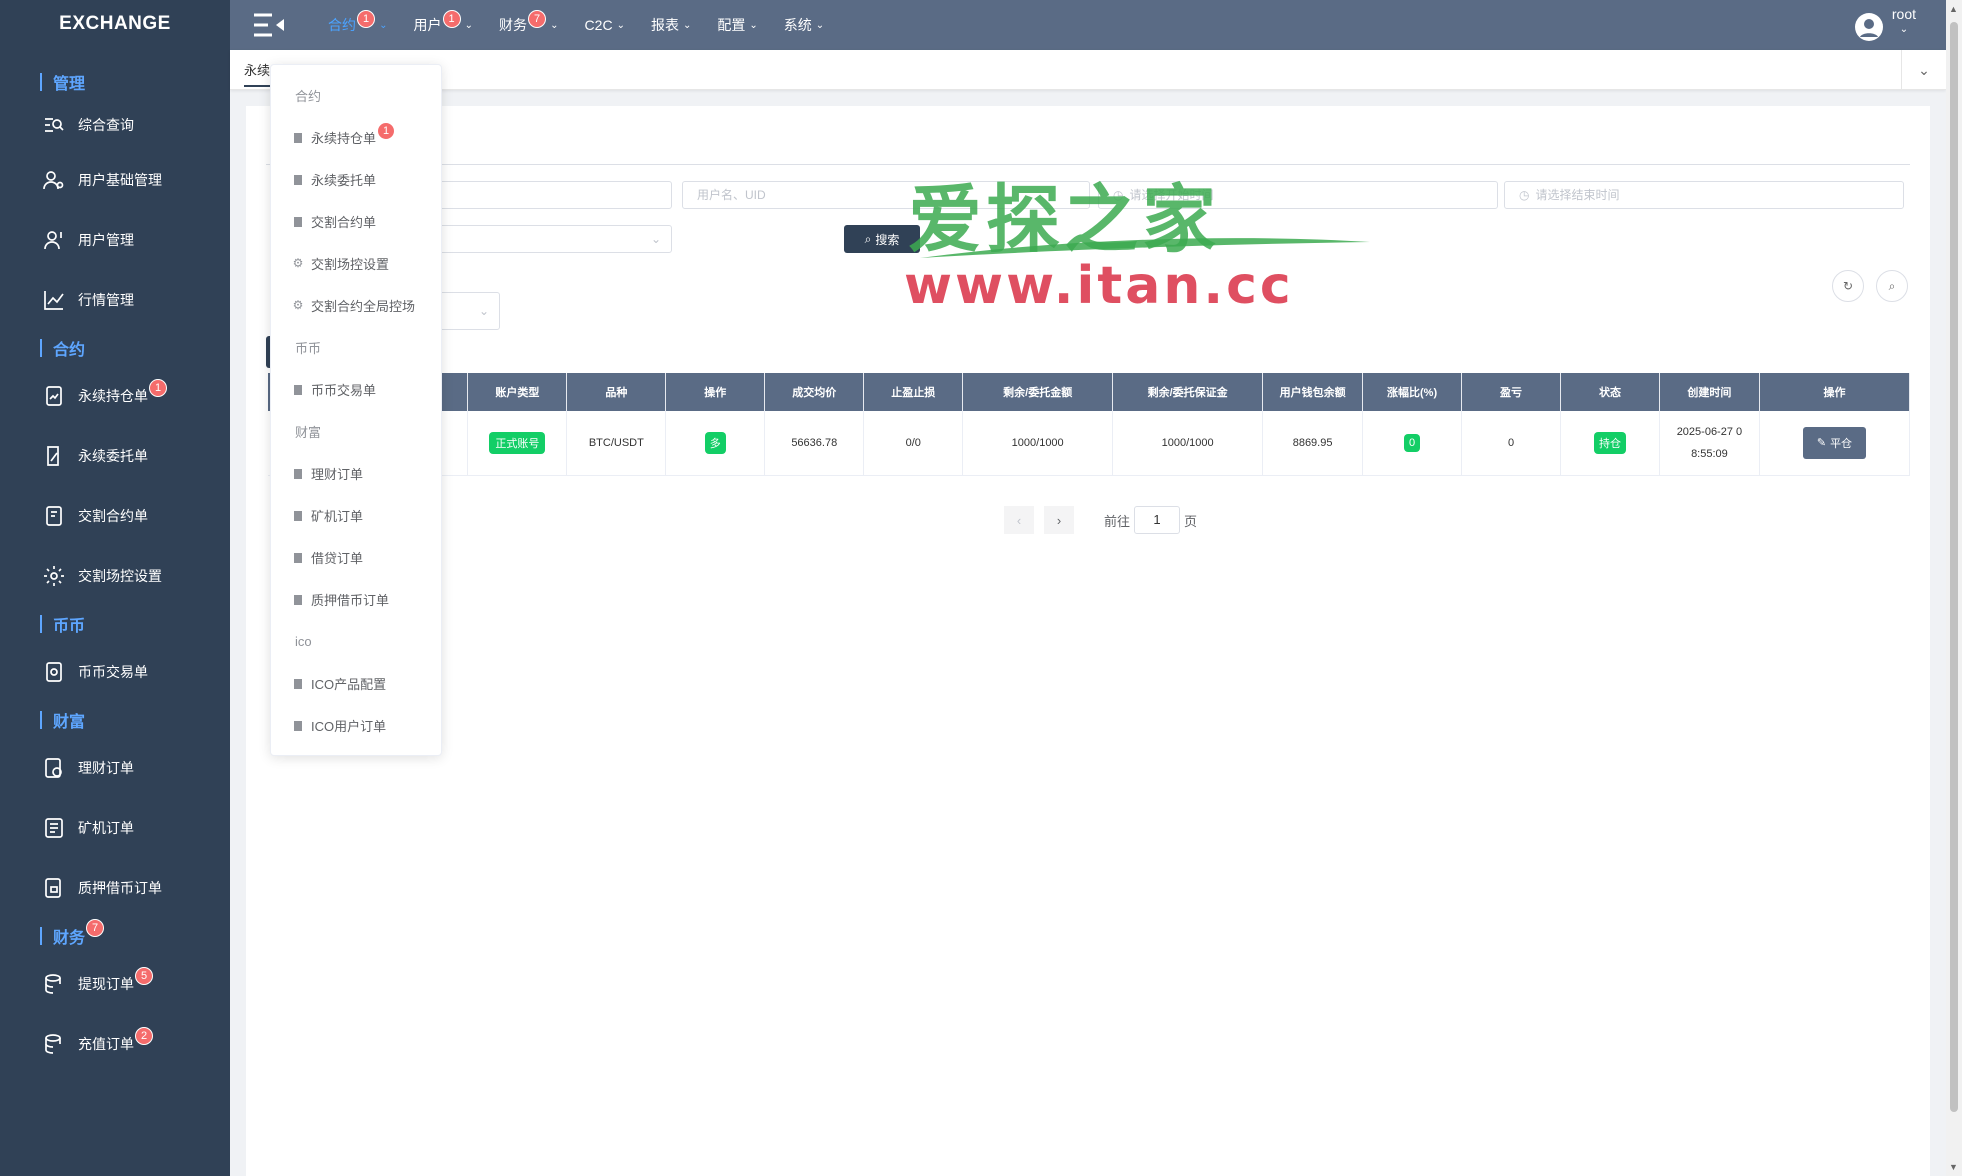  I want to click on user-menu: root ⌄, so click(1885, 24).